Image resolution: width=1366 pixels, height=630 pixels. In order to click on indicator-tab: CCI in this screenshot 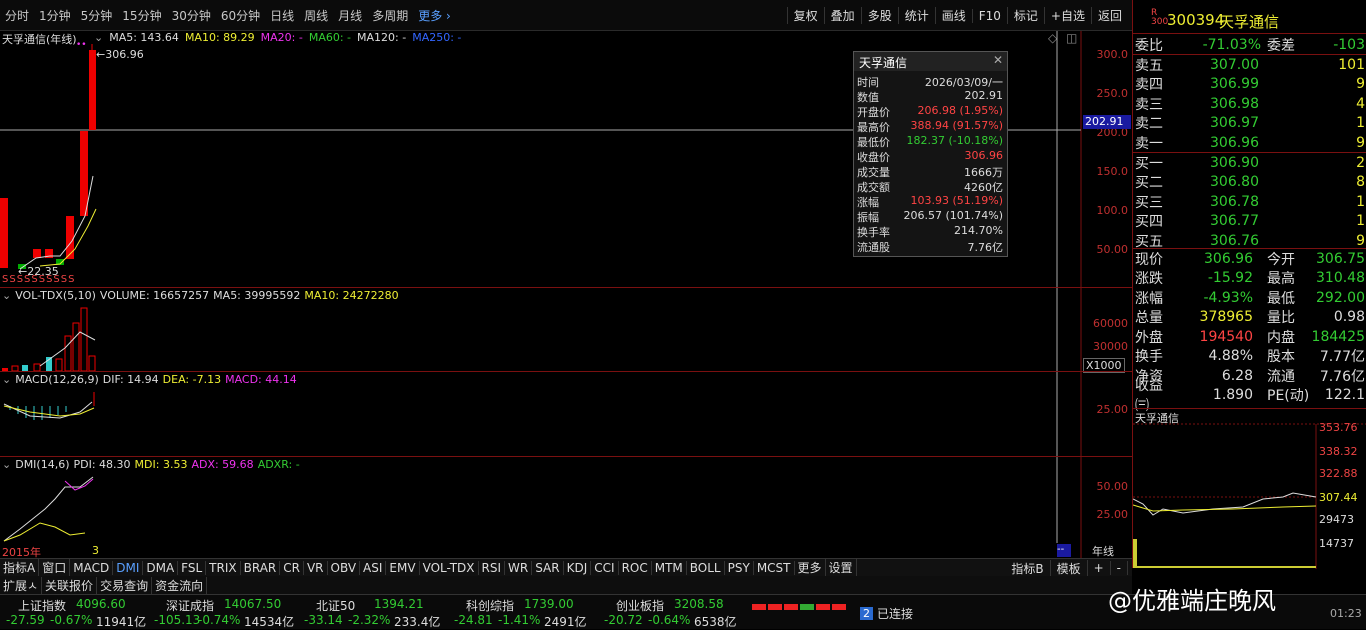, I will do `click(605, 567)`.